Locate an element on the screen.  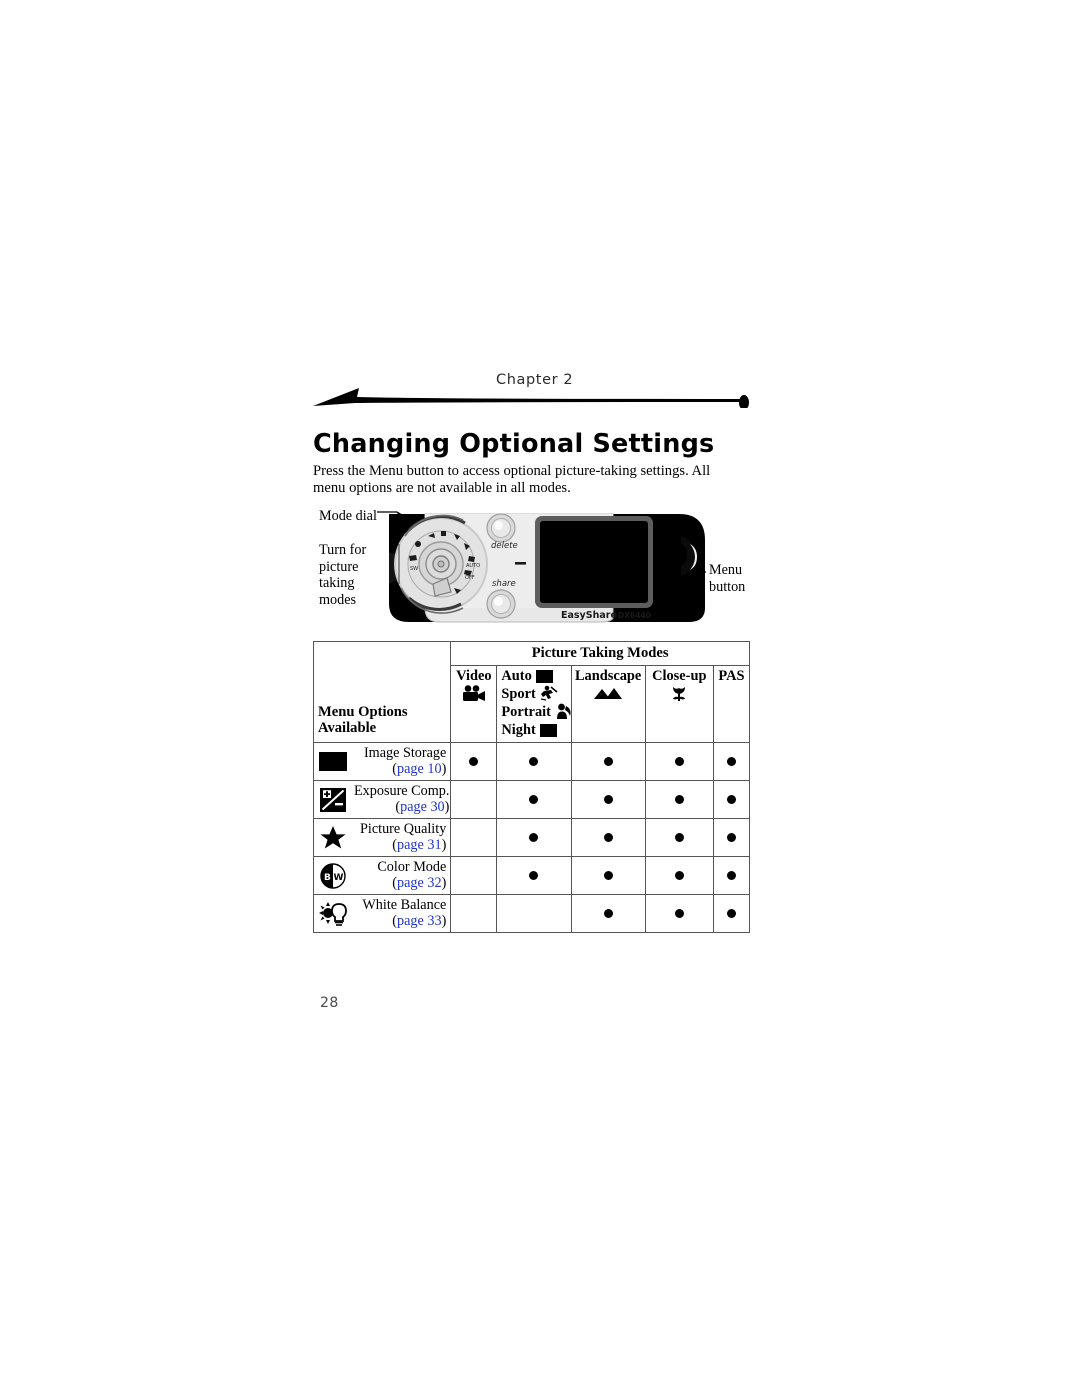
page-reference: (page 10) is located at coordinates (419, 768).